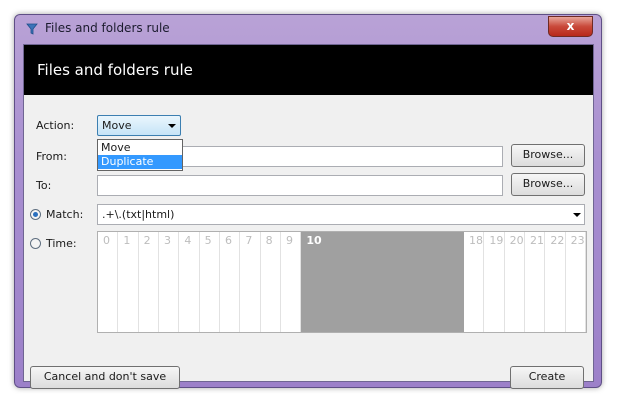  Describe the element at coordinates (476, 240) in the screenshot. I see `hour-label: 18` at that location.